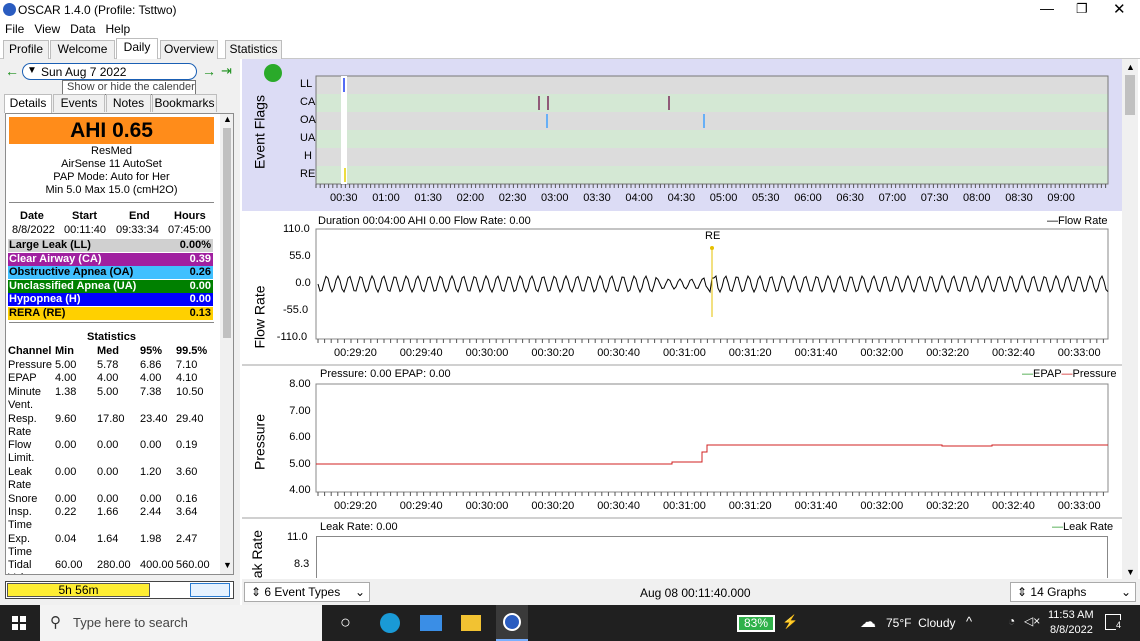  Describe the element at coordinates (1073, 592) in the screenshot. I see `graphs-dropdown: ⇕ 14 Graphs ⌄` at that location.